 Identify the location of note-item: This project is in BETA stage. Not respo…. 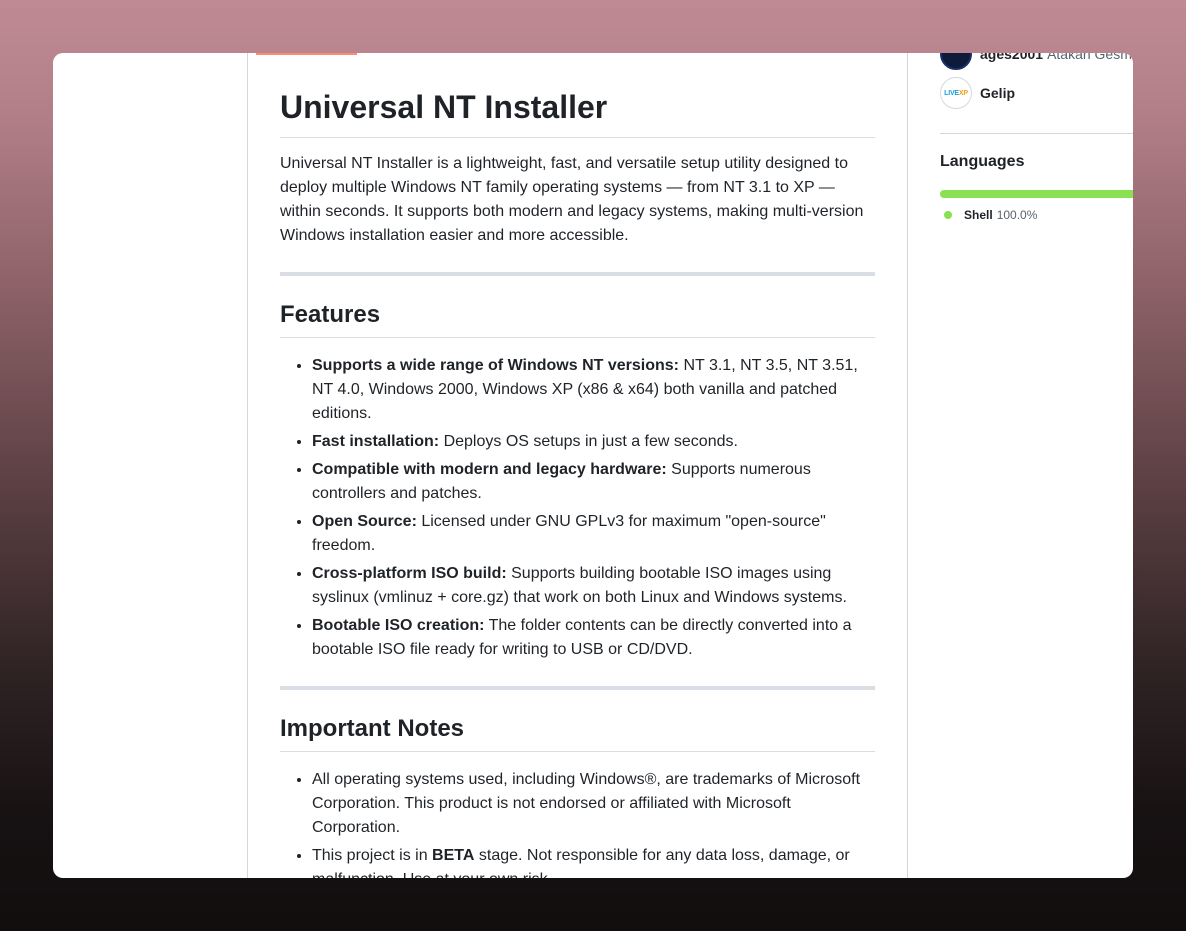
(593, 861).